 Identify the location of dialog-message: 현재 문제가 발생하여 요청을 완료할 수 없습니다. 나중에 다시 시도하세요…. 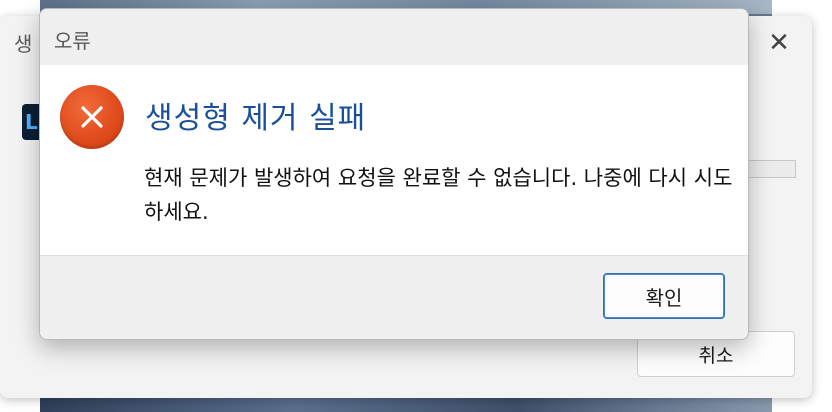
(438, 195).